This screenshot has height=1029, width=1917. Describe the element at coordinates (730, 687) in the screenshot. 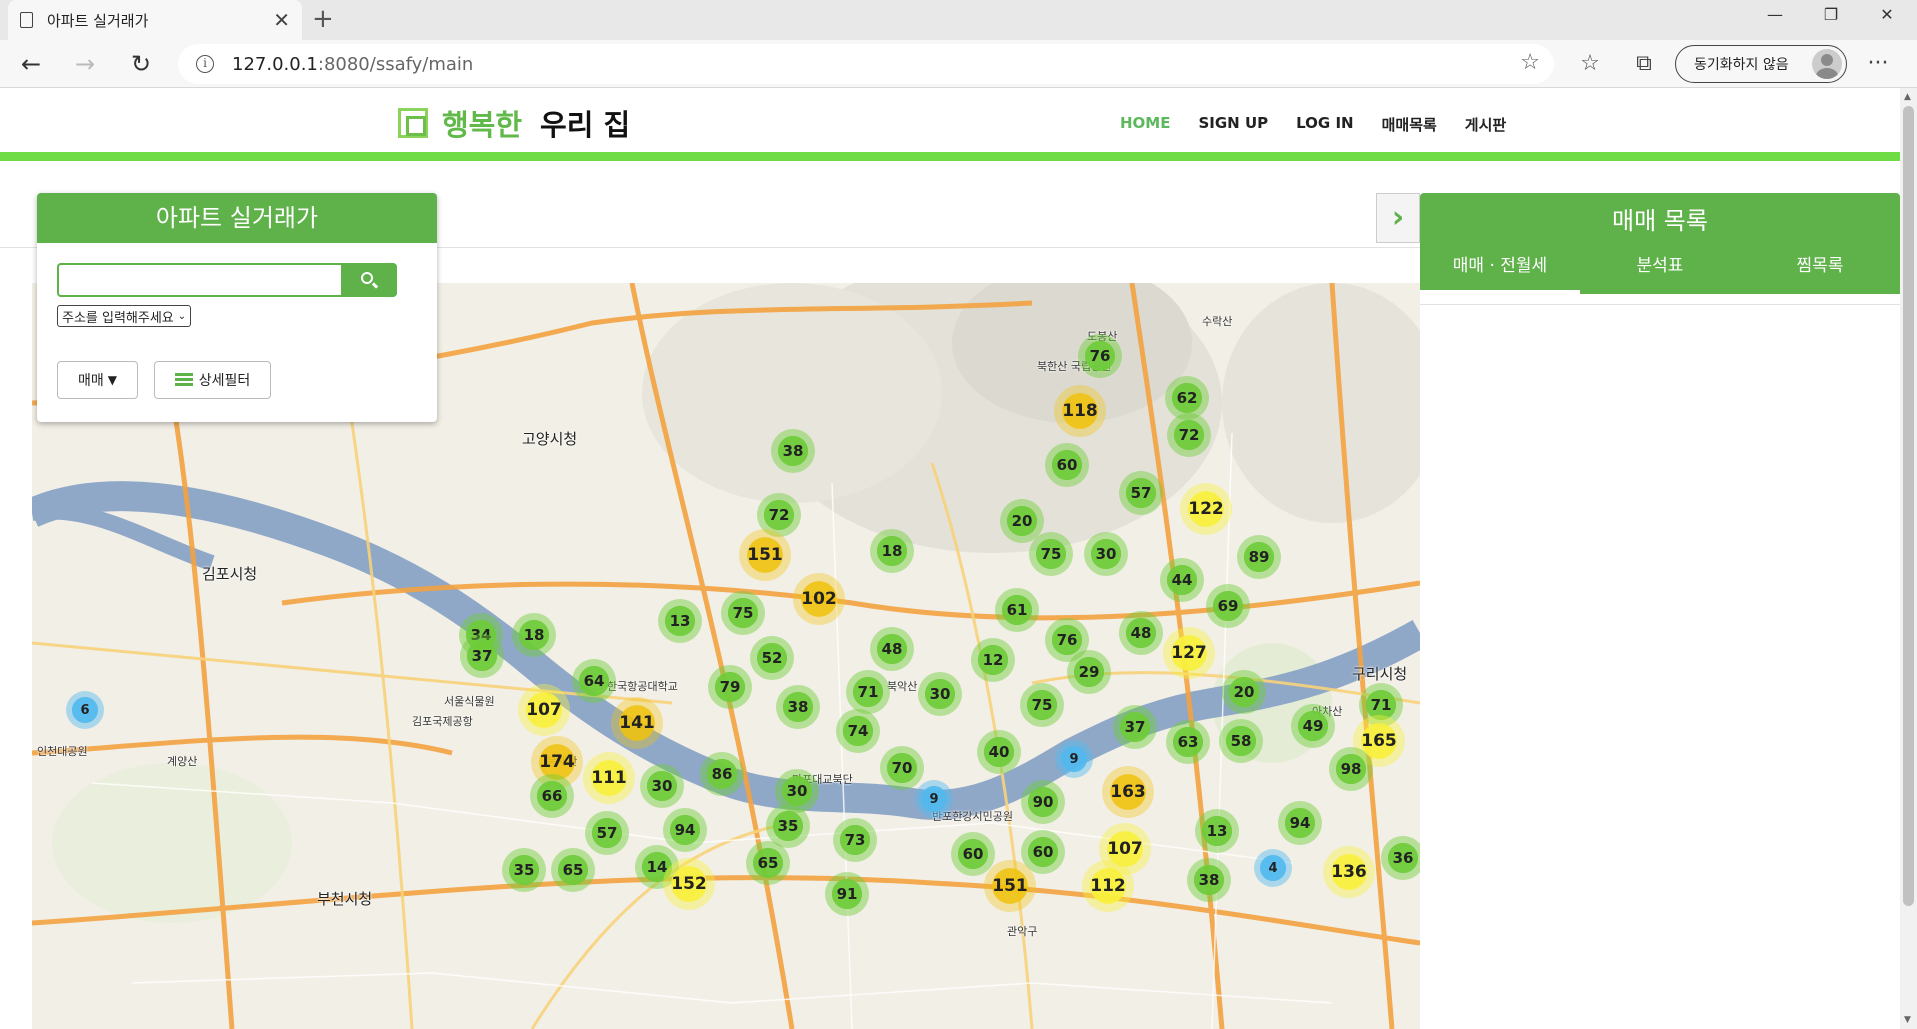

I see `map-cluster-marker: 79` at that location.